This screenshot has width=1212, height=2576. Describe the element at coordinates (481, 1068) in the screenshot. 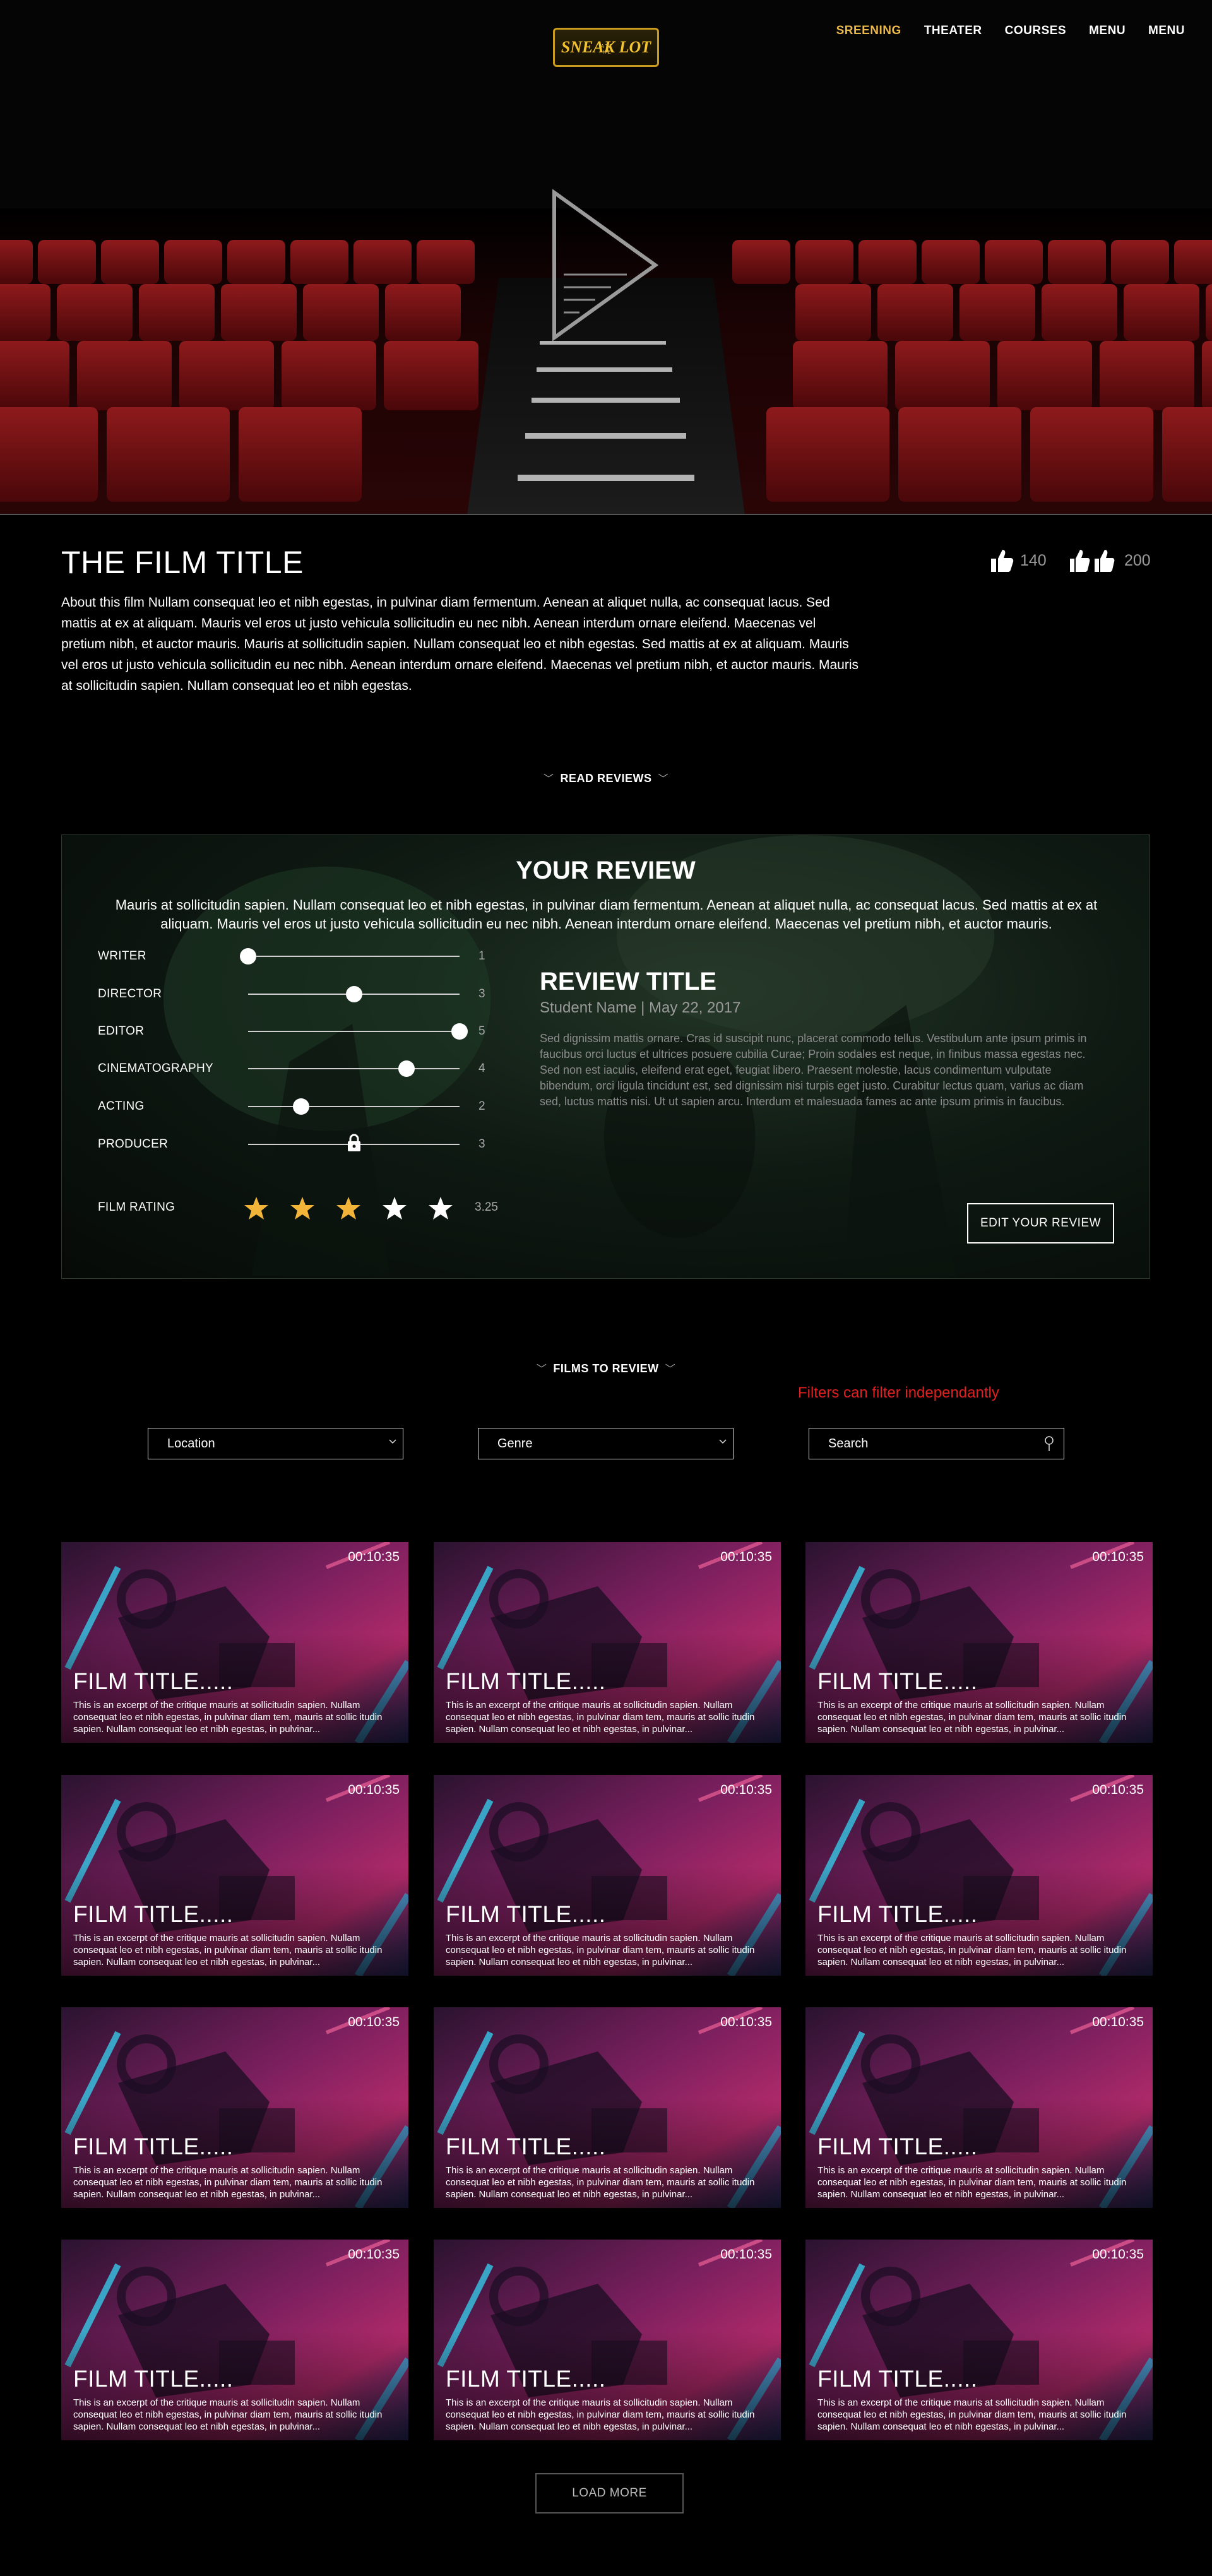

I see `criterion-value: 4` at that location.